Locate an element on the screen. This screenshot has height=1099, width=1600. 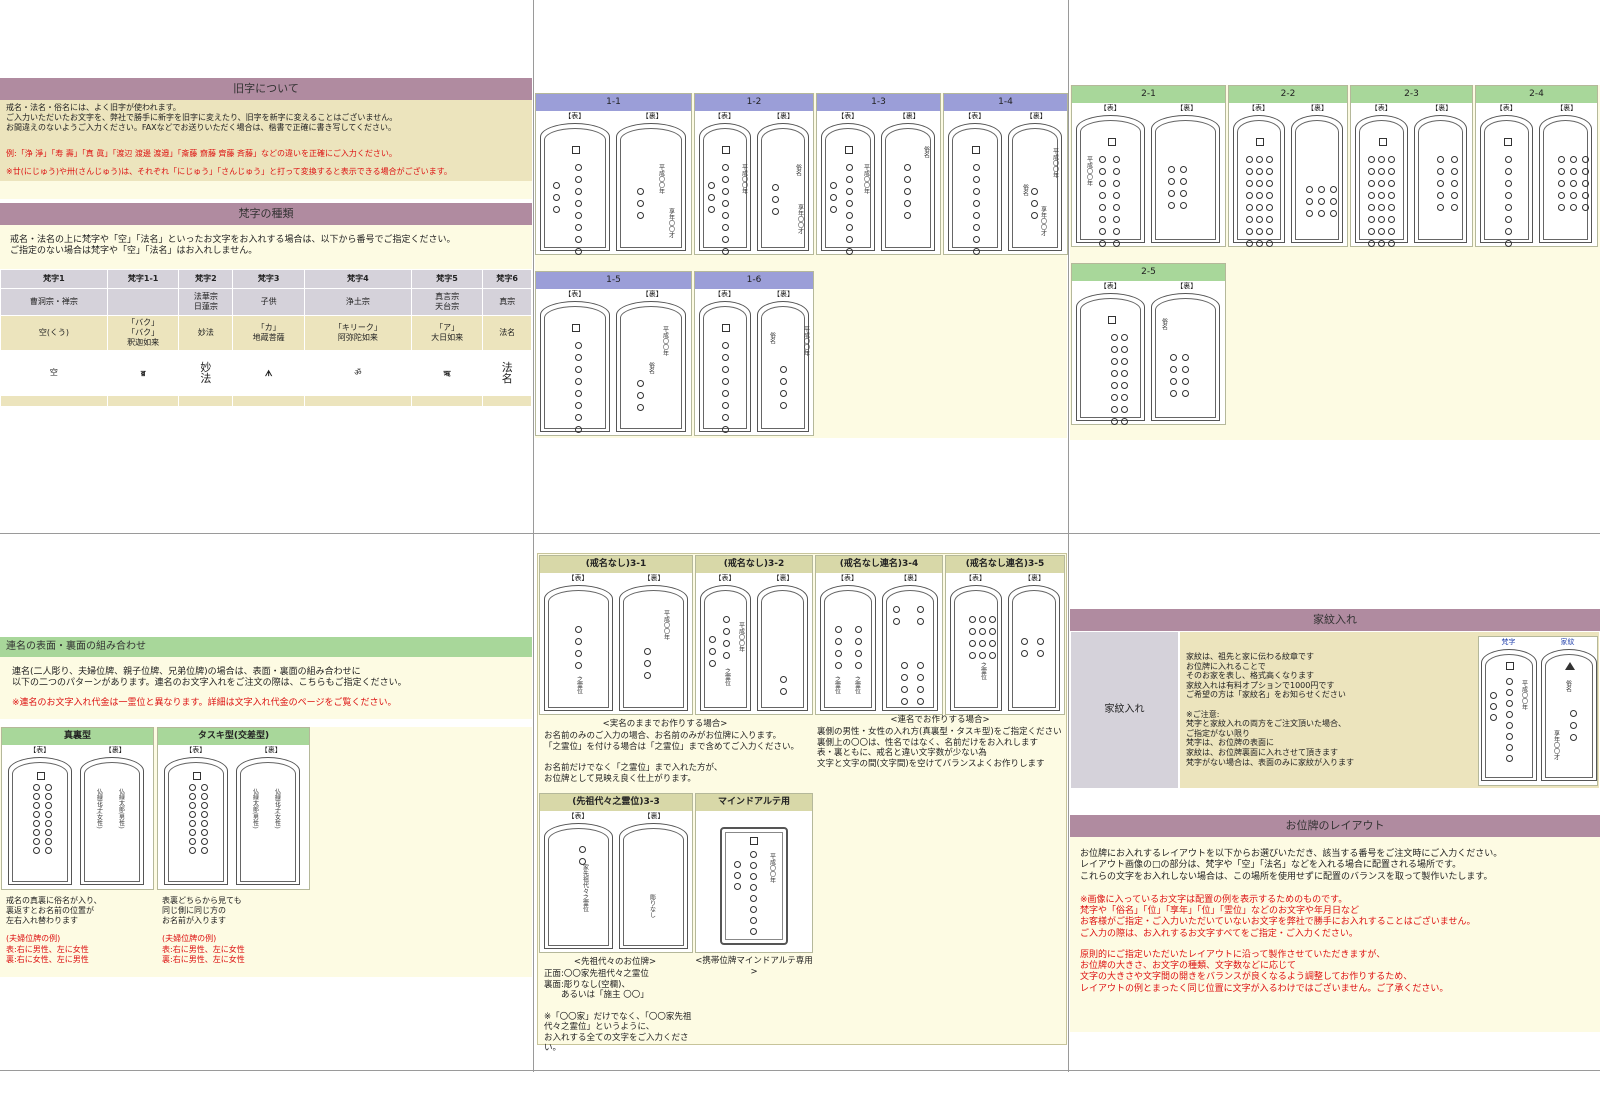
layout-label: 2-4 is located at coordinates (1536, 94).